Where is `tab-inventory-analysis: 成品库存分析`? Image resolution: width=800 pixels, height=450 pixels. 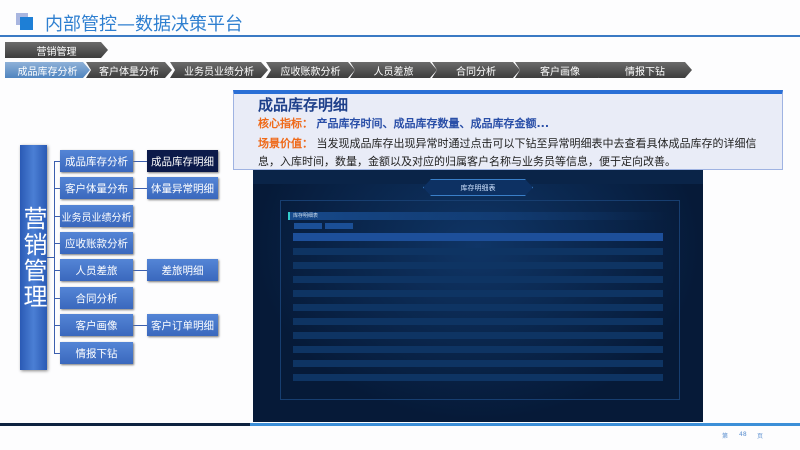
tab-inventory-analysis: 成品库存分析 is located at coordinates (47, 70).